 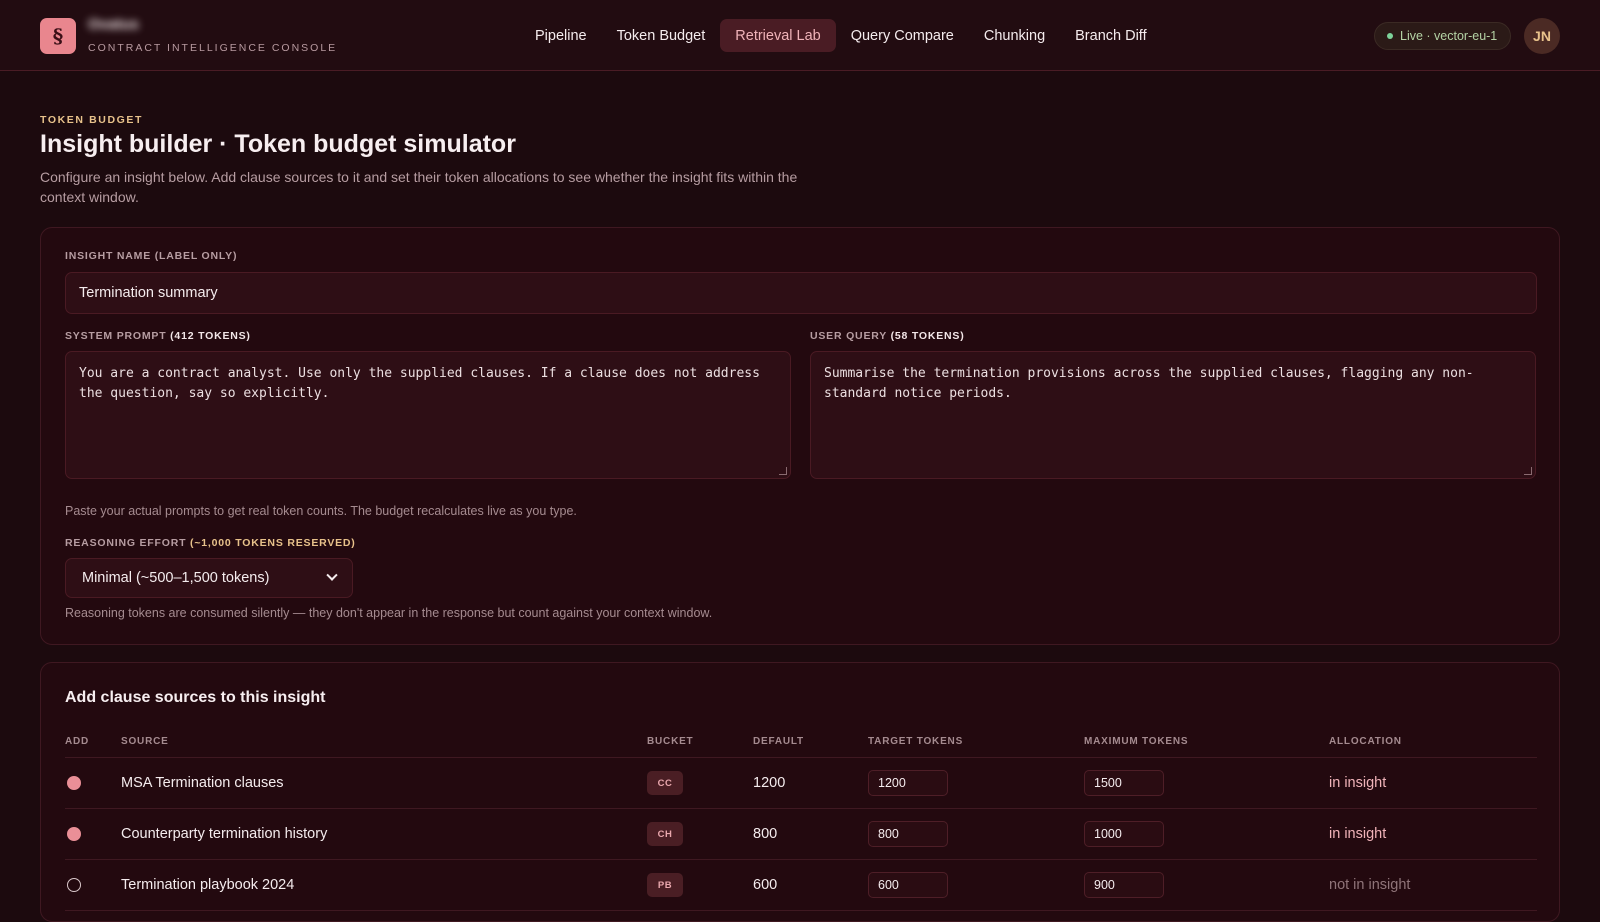 I want to click on nav-item-branch-diff: Branch Diff, so click(x=1110, y=35).